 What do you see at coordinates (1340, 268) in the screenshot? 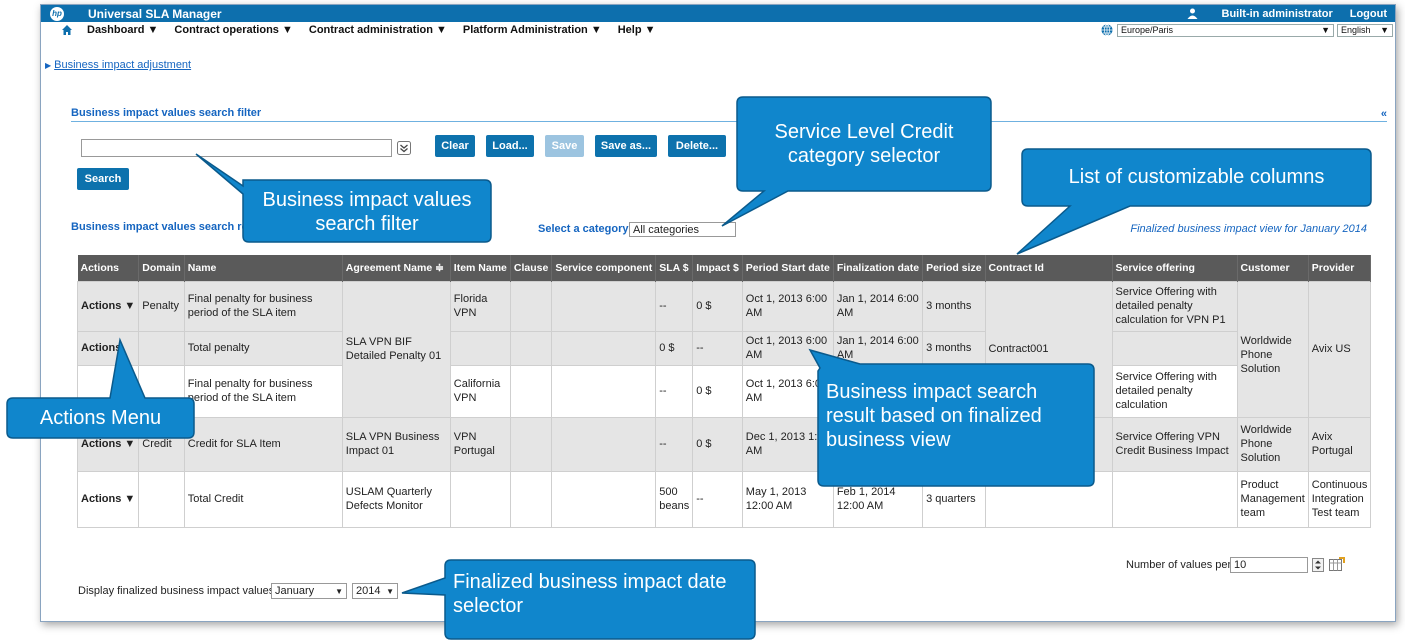
I see `col-header-provider: Provider` at bounding box center [1340, 268].